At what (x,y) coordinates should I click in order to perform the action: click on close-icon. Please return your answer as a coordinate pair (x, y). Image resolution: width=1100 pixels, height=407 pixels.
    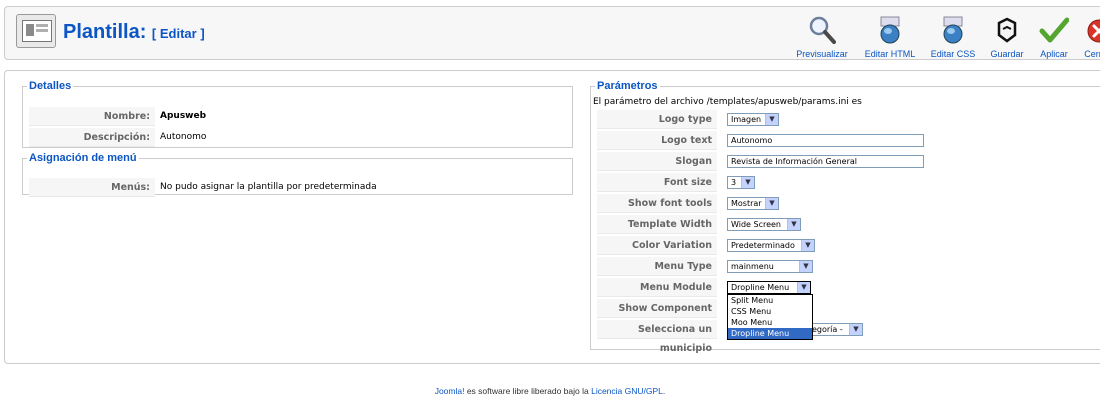
    Looking at the image, I should click on (1093, 31).